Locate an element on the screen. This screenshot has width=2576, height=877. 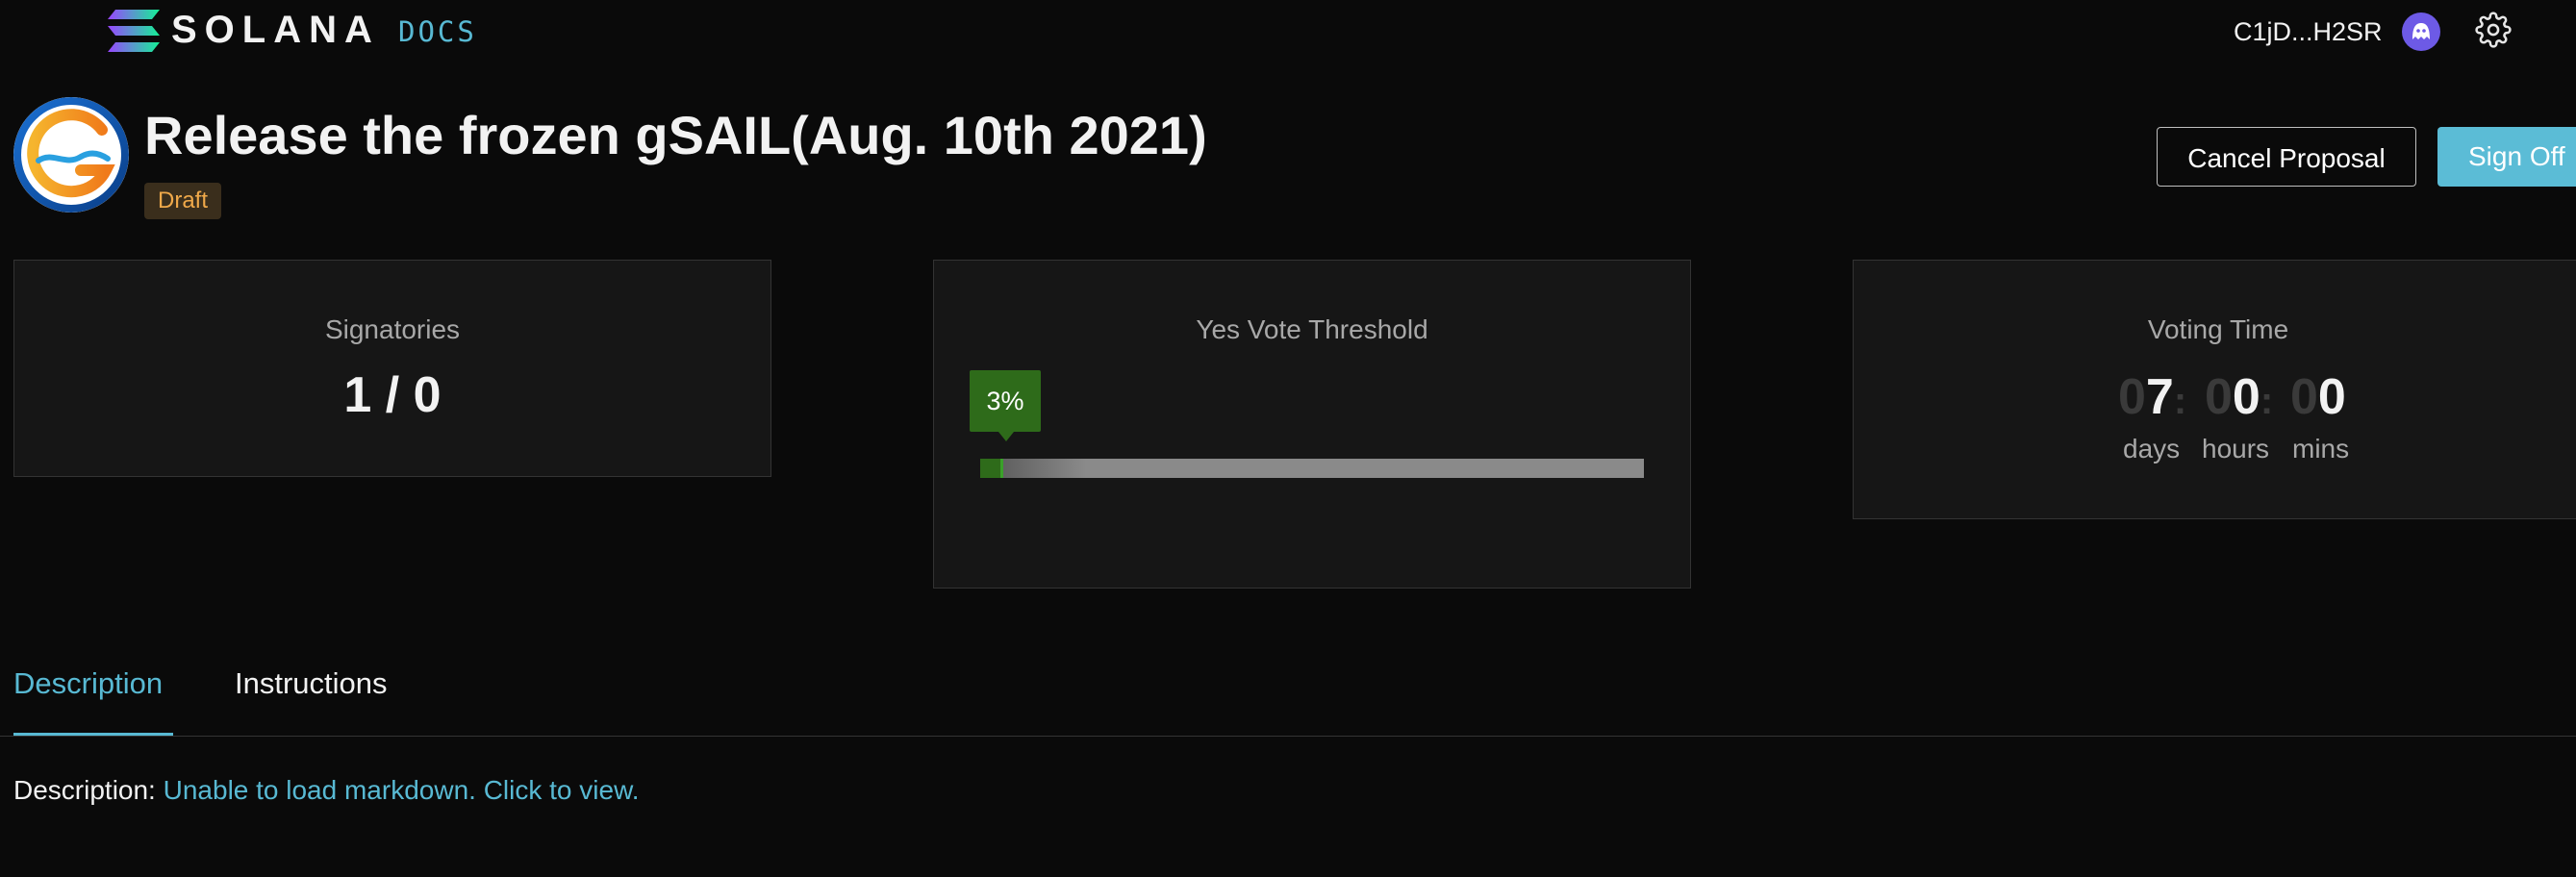
hours-digit: 0 is located at coordinates (2246, 397).